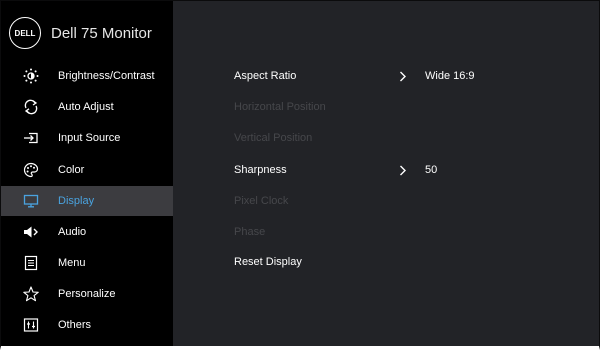 Image resolution: width=600 pixels, height=350 pixels. I want to click on display-icon, so click(31, 201).